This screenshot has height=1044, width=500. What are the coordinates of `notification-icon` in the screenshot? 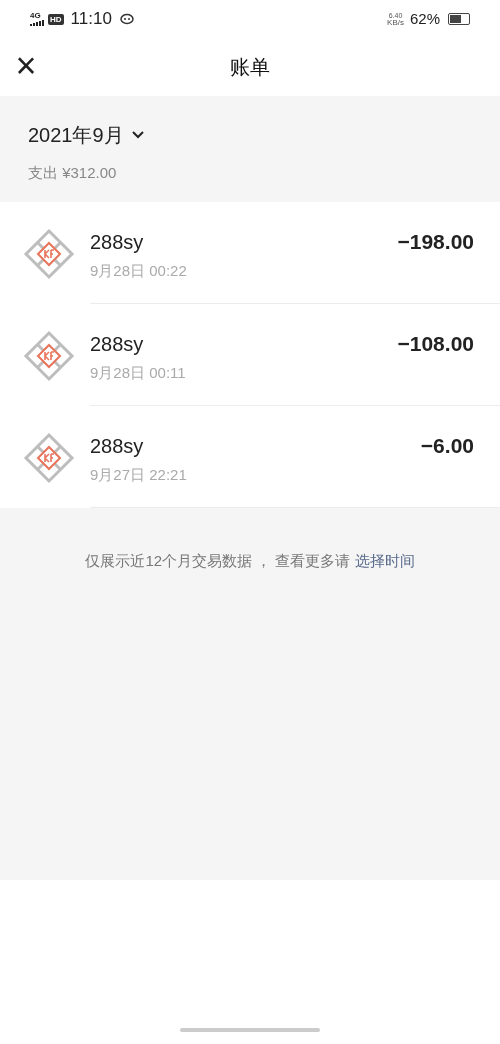 It's located at (126, 19).